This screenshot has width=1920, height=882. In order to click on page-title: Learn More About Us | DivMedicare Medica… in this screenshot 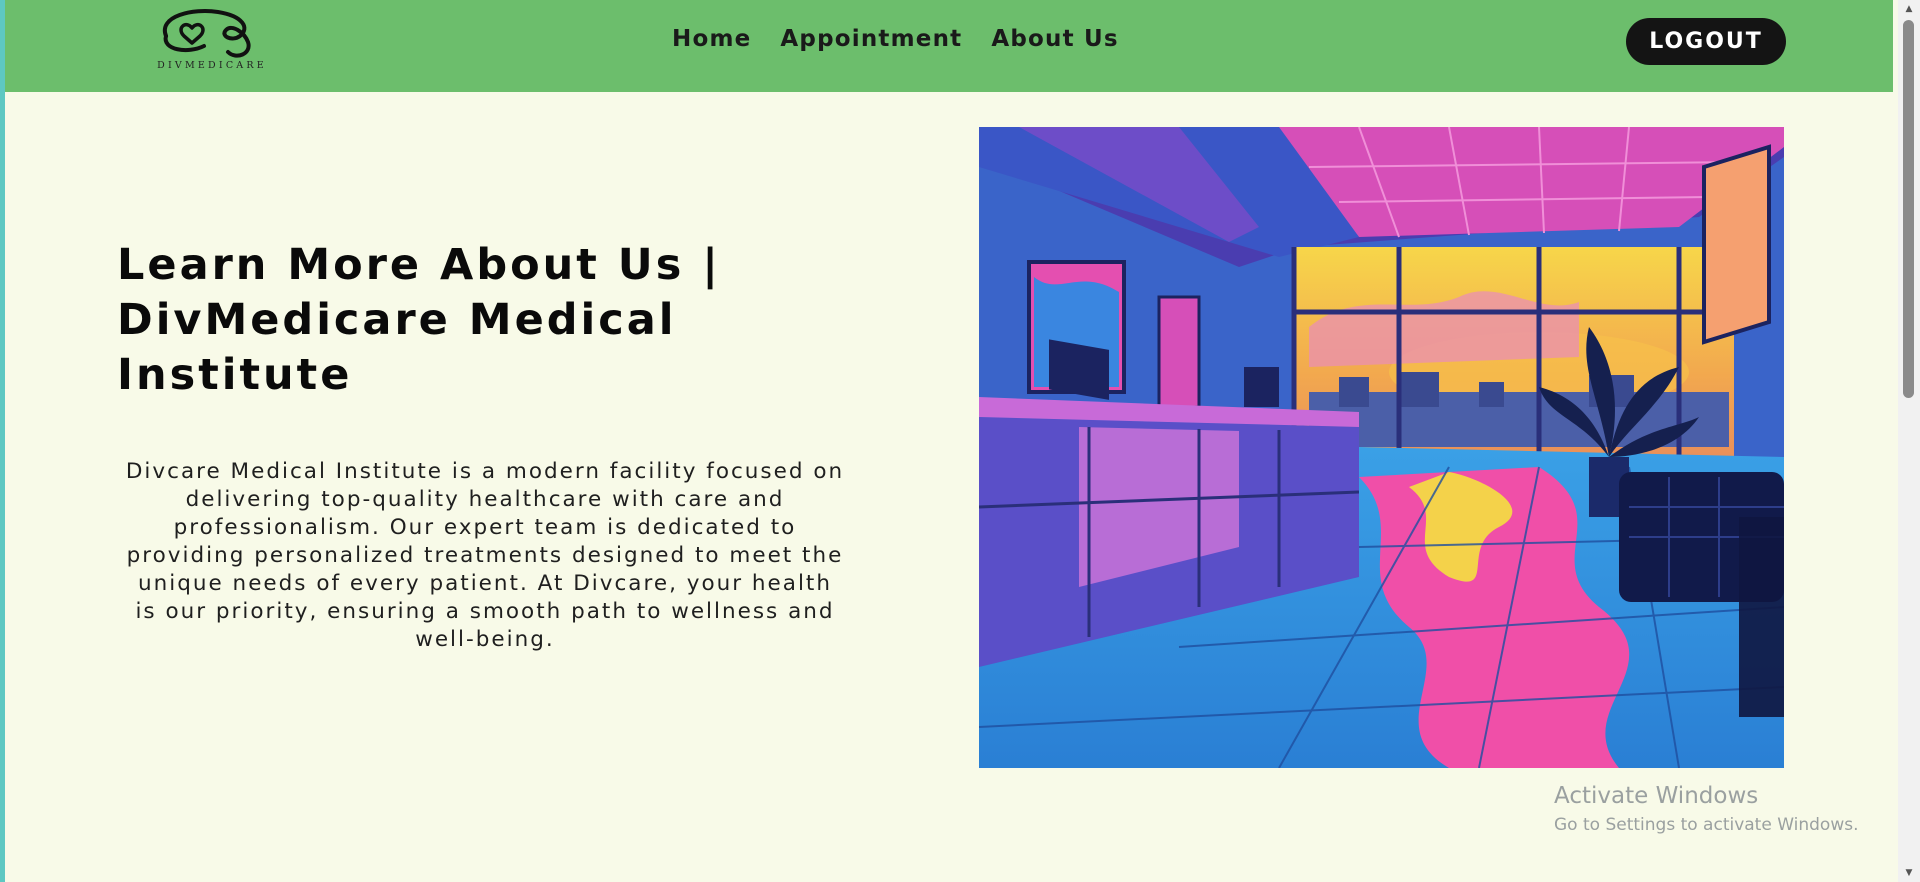, I will do `click(419, 320)`.